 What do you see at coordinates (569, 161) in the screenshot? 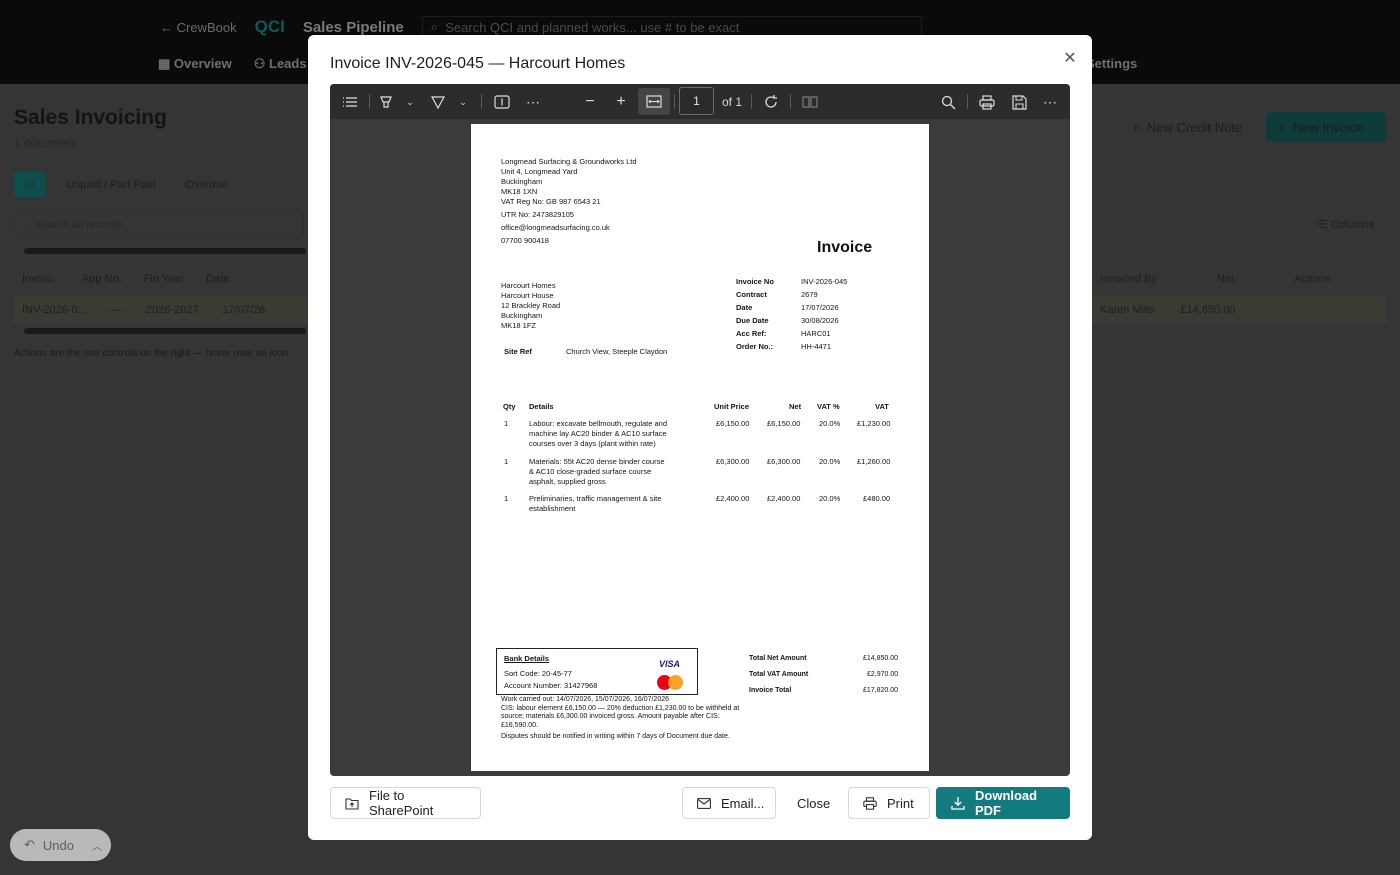
I see `supplier-line: Longmead Surfacing & Groundworks Ltd` at bounding box center [569, 161].